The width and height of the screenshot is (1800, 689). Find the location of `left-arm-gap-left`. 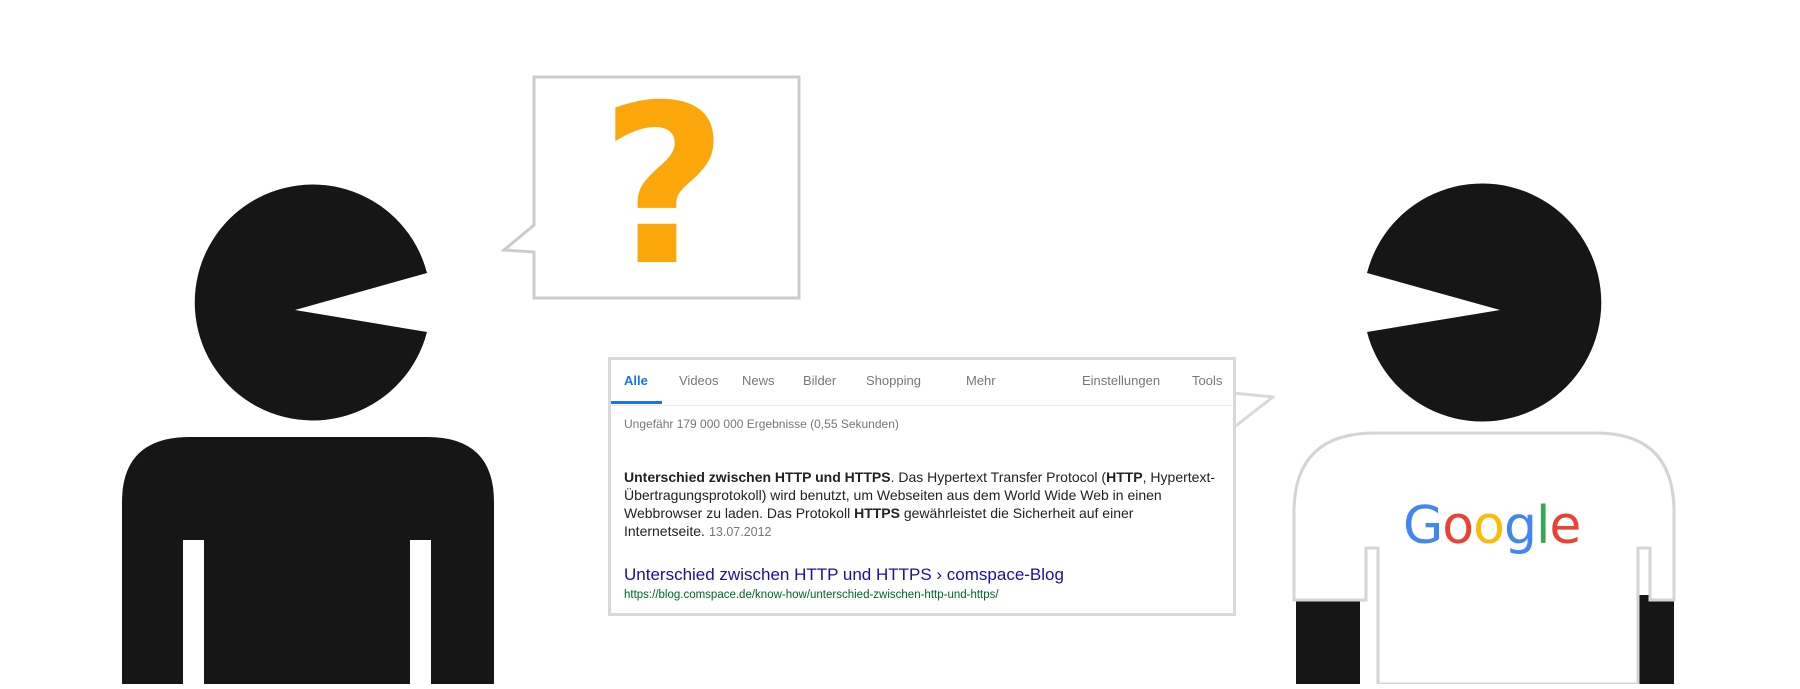

left-arm-gap-left is located at coordinates (193, 612).